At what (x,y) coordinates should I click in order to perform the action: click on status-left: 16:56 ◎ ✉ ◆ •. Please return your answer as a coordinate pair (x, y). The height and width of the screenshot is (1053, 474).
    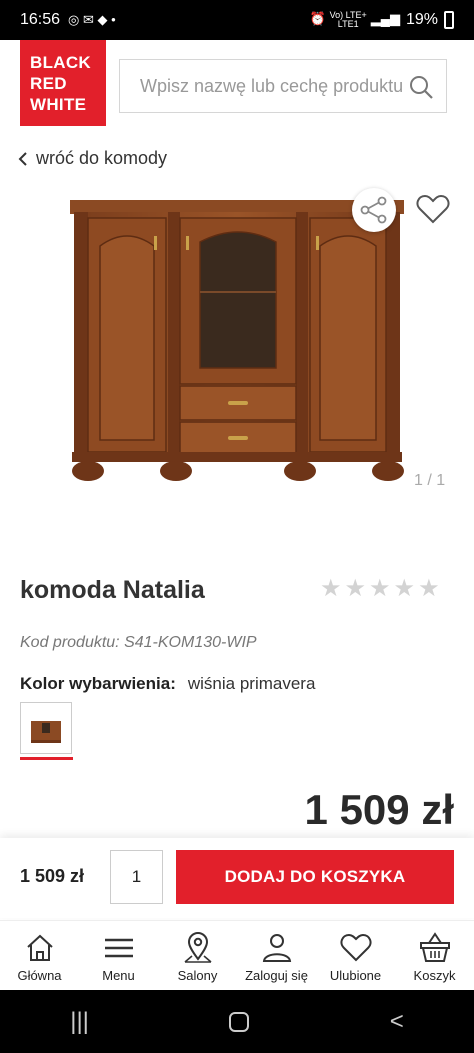
    Looking at the image, I should click on (68, 20).